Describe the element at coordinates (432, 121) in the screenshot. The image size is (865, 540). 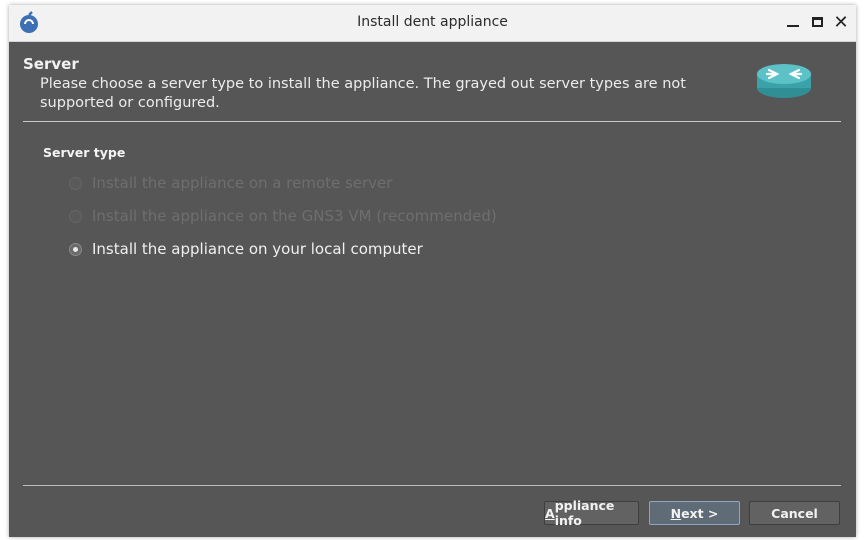
I see `header-divider` at that location.